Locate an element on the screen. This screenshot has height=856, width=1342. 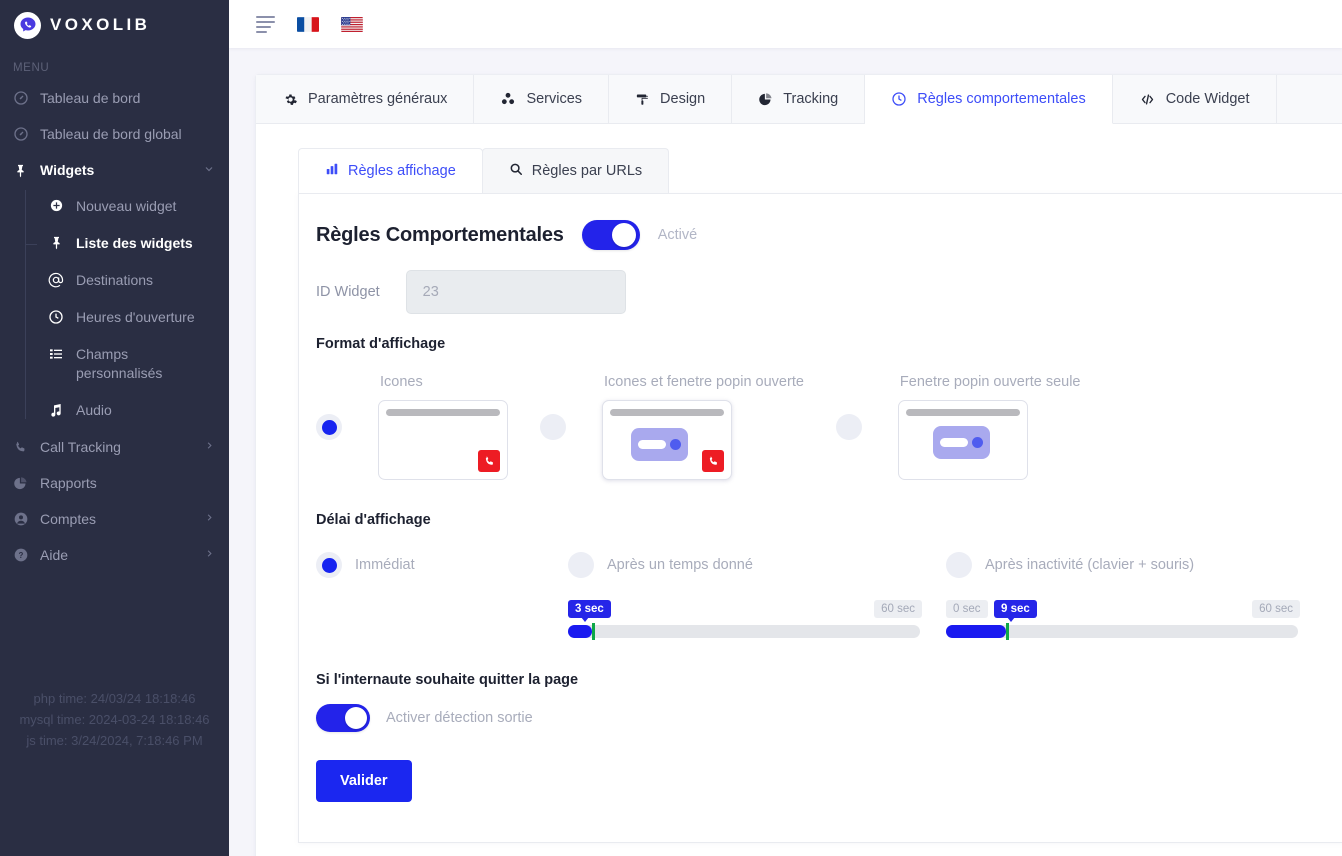
sidebar-item-heures-douverture: Heures d'ouverture is located at coordinates (127, 317).